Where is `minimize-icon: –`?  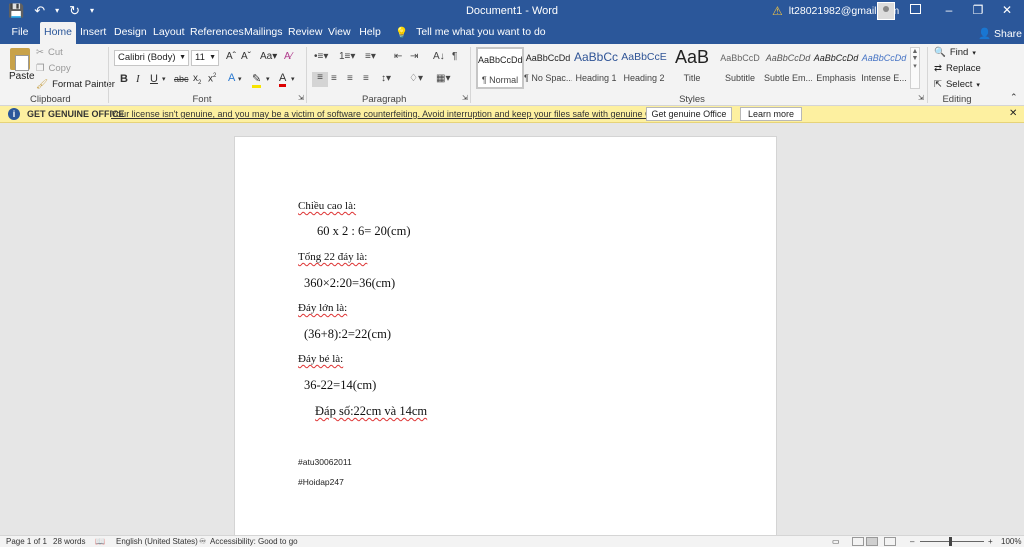
minimize-icon: – is located at coordinates (949, 10).